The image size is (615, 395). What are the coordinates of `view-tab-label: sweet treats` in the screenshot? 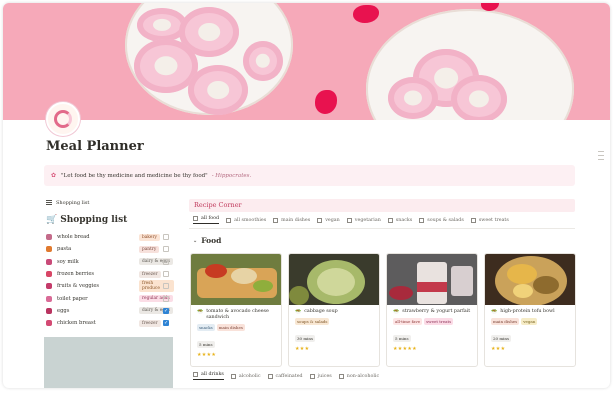 It's located at (493, 220).